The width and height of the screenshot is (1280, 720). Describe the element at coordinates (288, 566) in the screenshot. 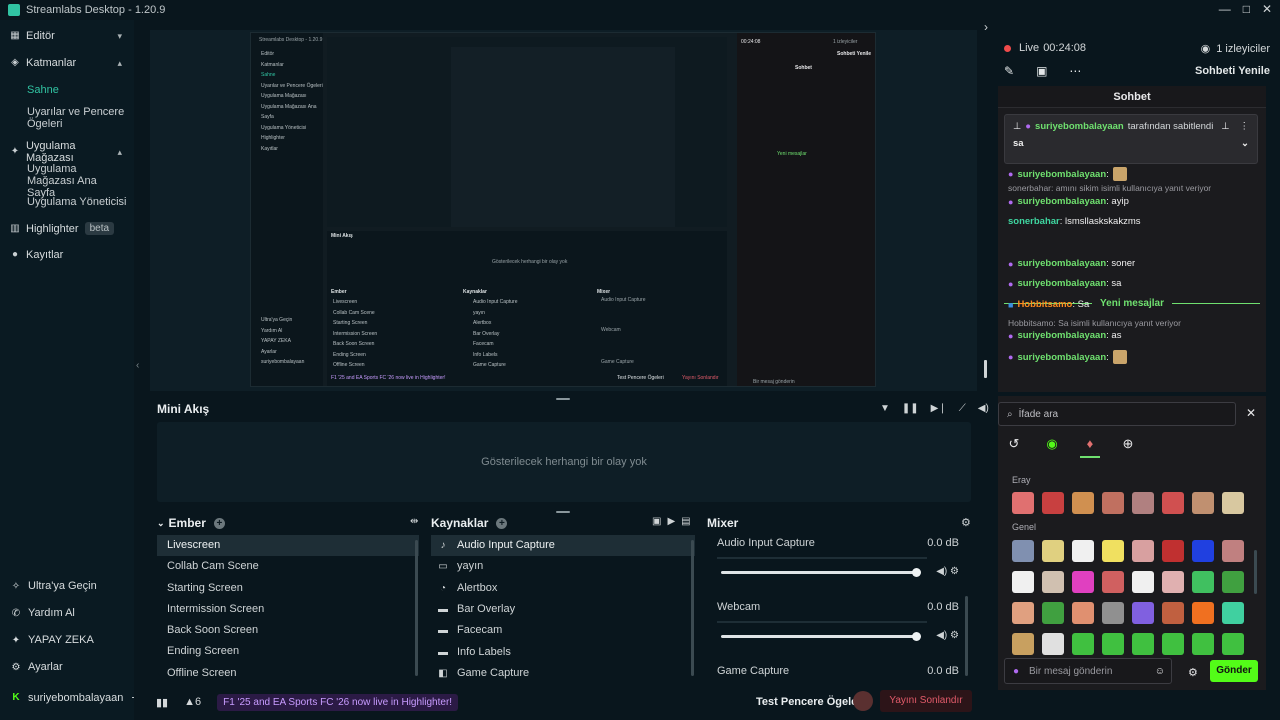

I see `scene-item: Collab Cam Scene` at that location.